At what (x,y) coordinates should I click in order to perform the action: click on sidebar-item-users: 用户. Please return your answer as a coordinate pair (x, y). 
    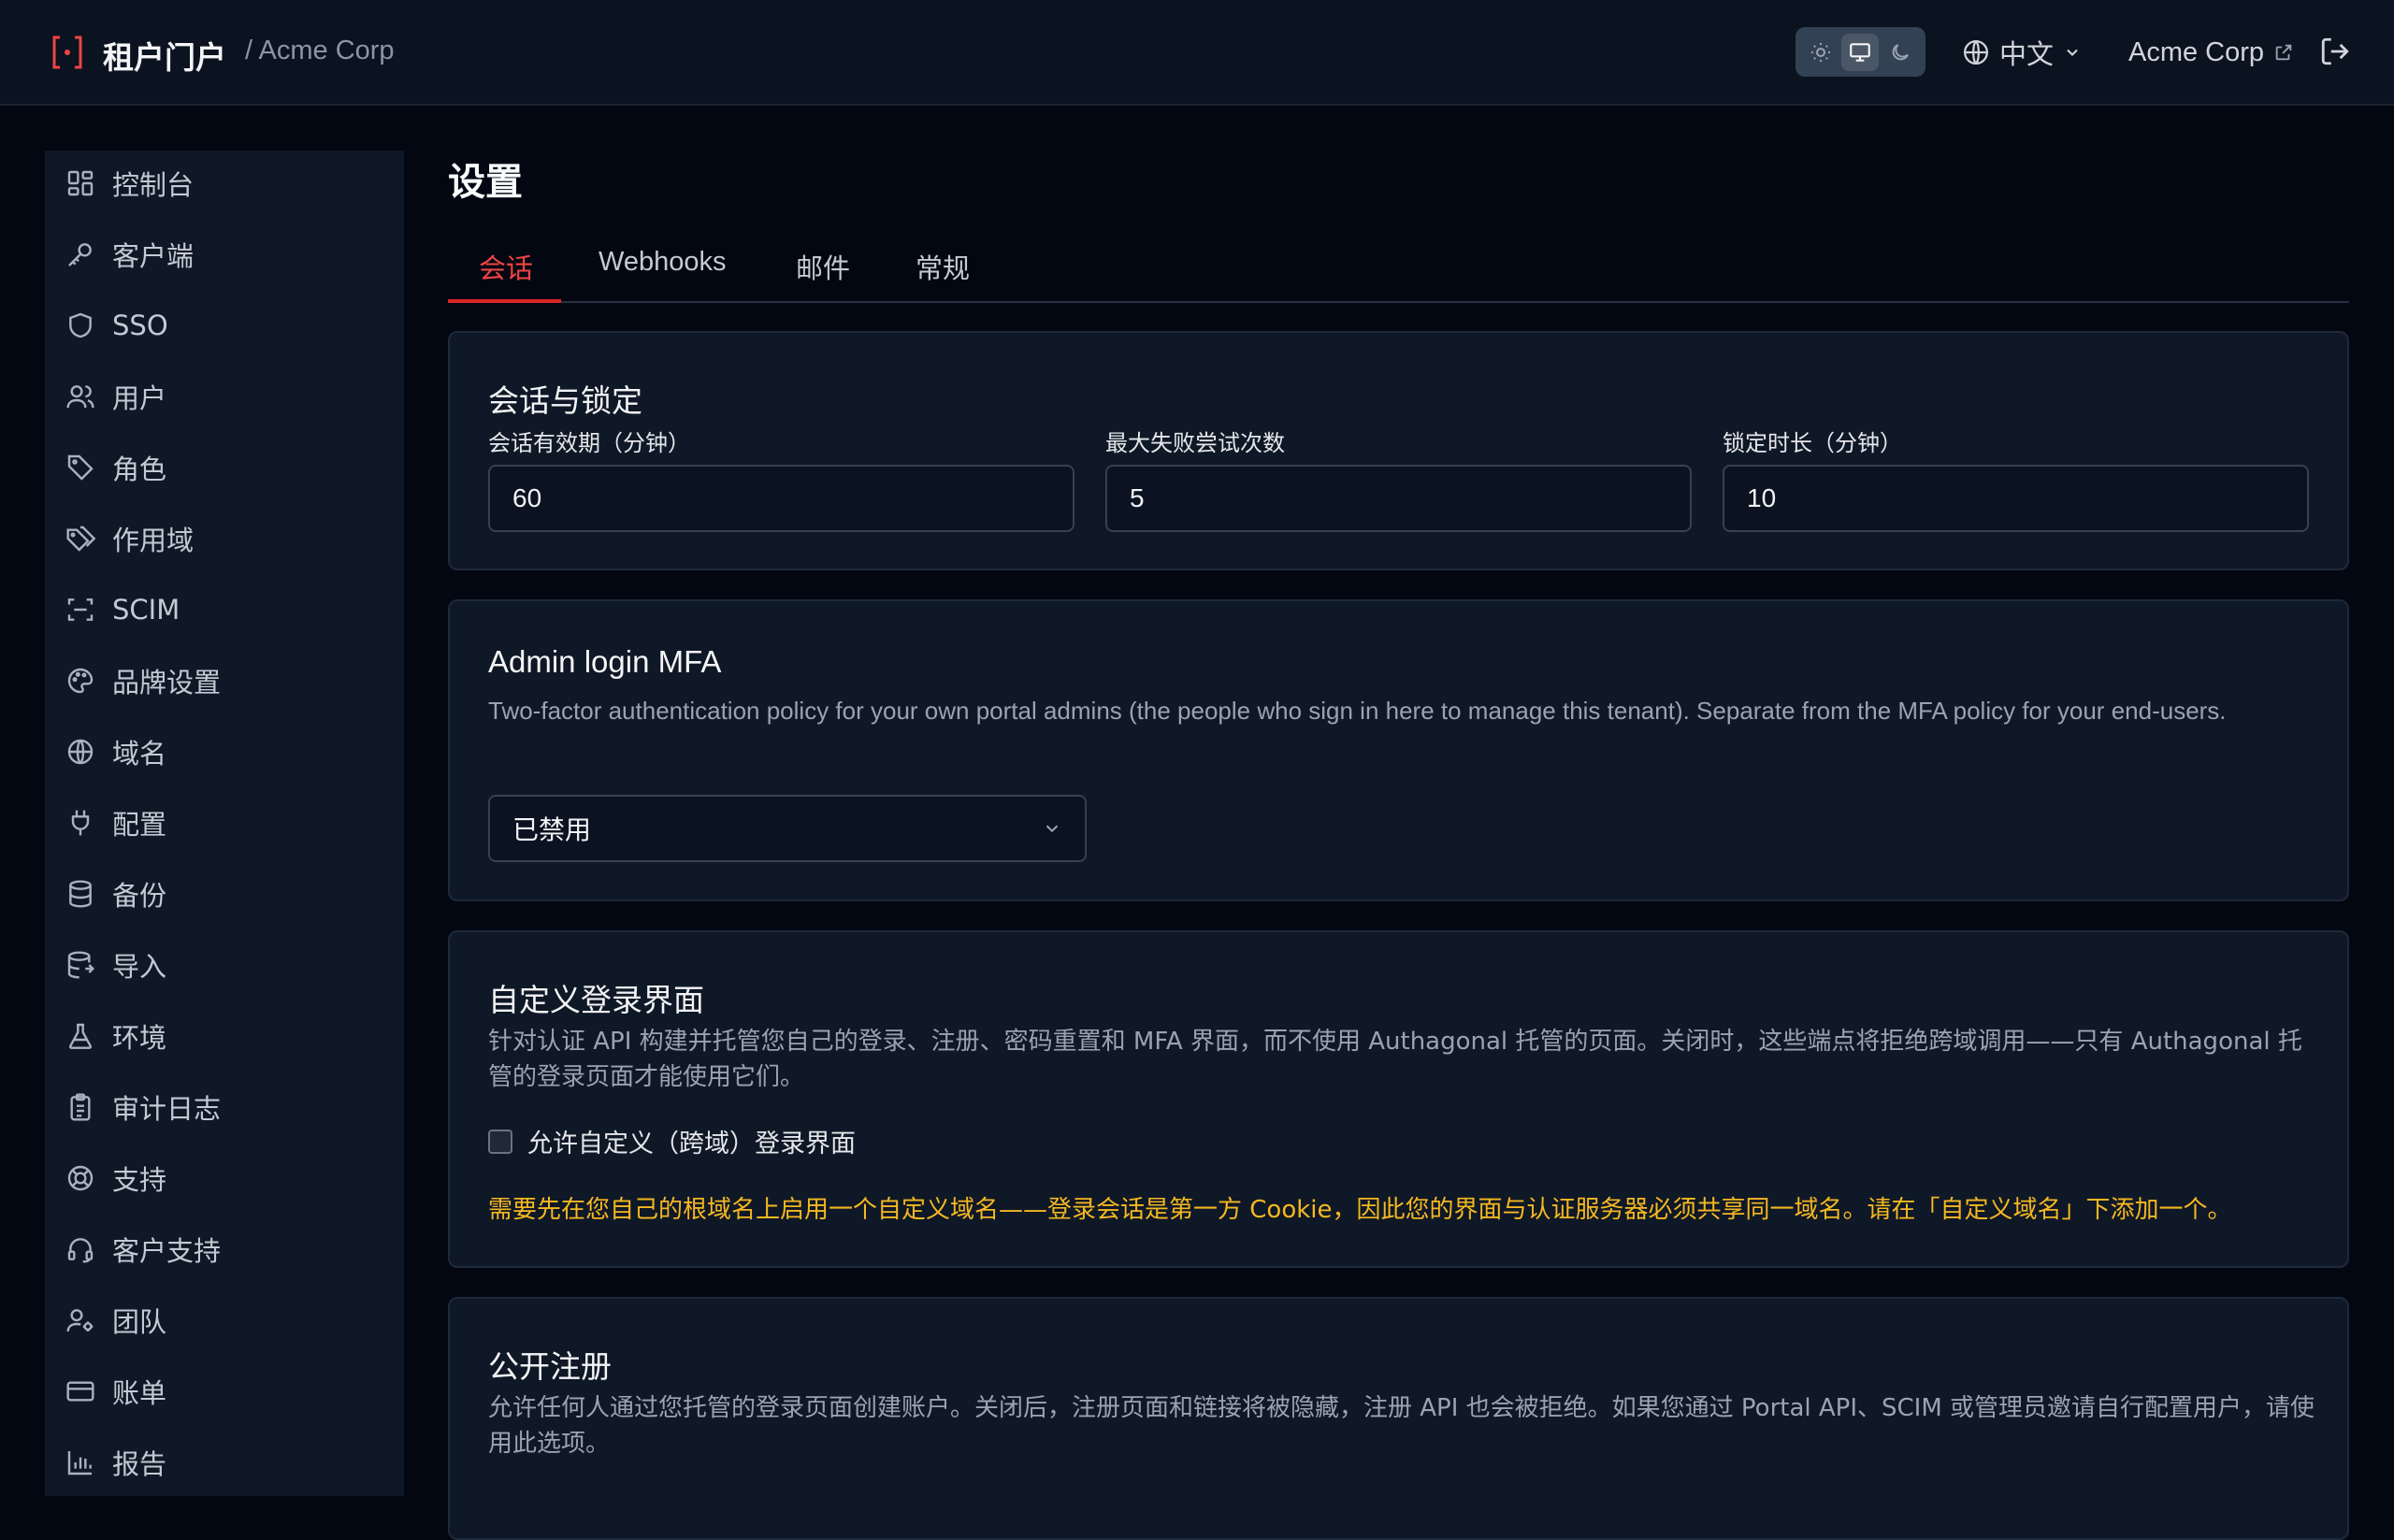
    Looking at the image, I should click on (224, 396).